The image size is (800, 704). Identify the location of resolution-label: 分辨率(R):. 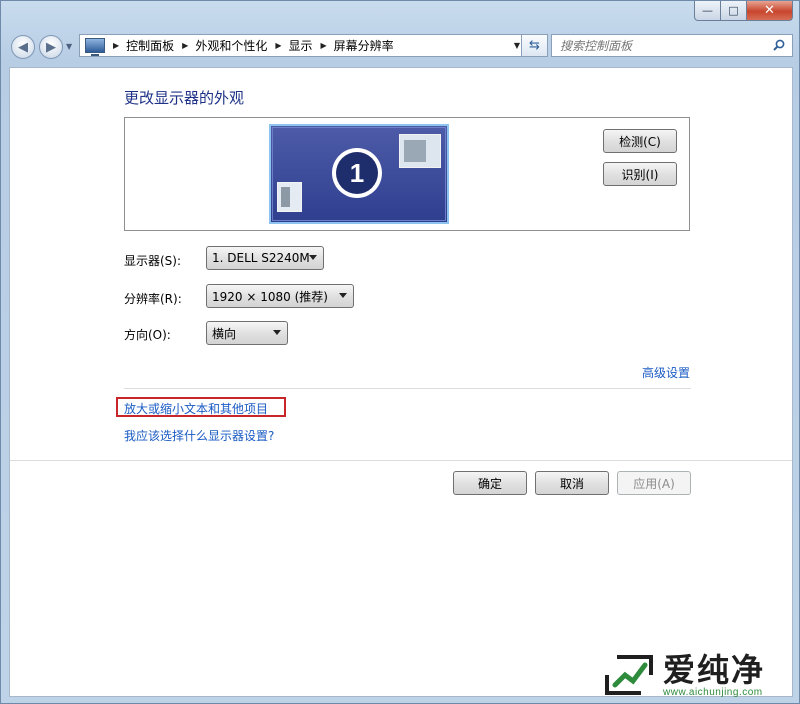
(153, 299).